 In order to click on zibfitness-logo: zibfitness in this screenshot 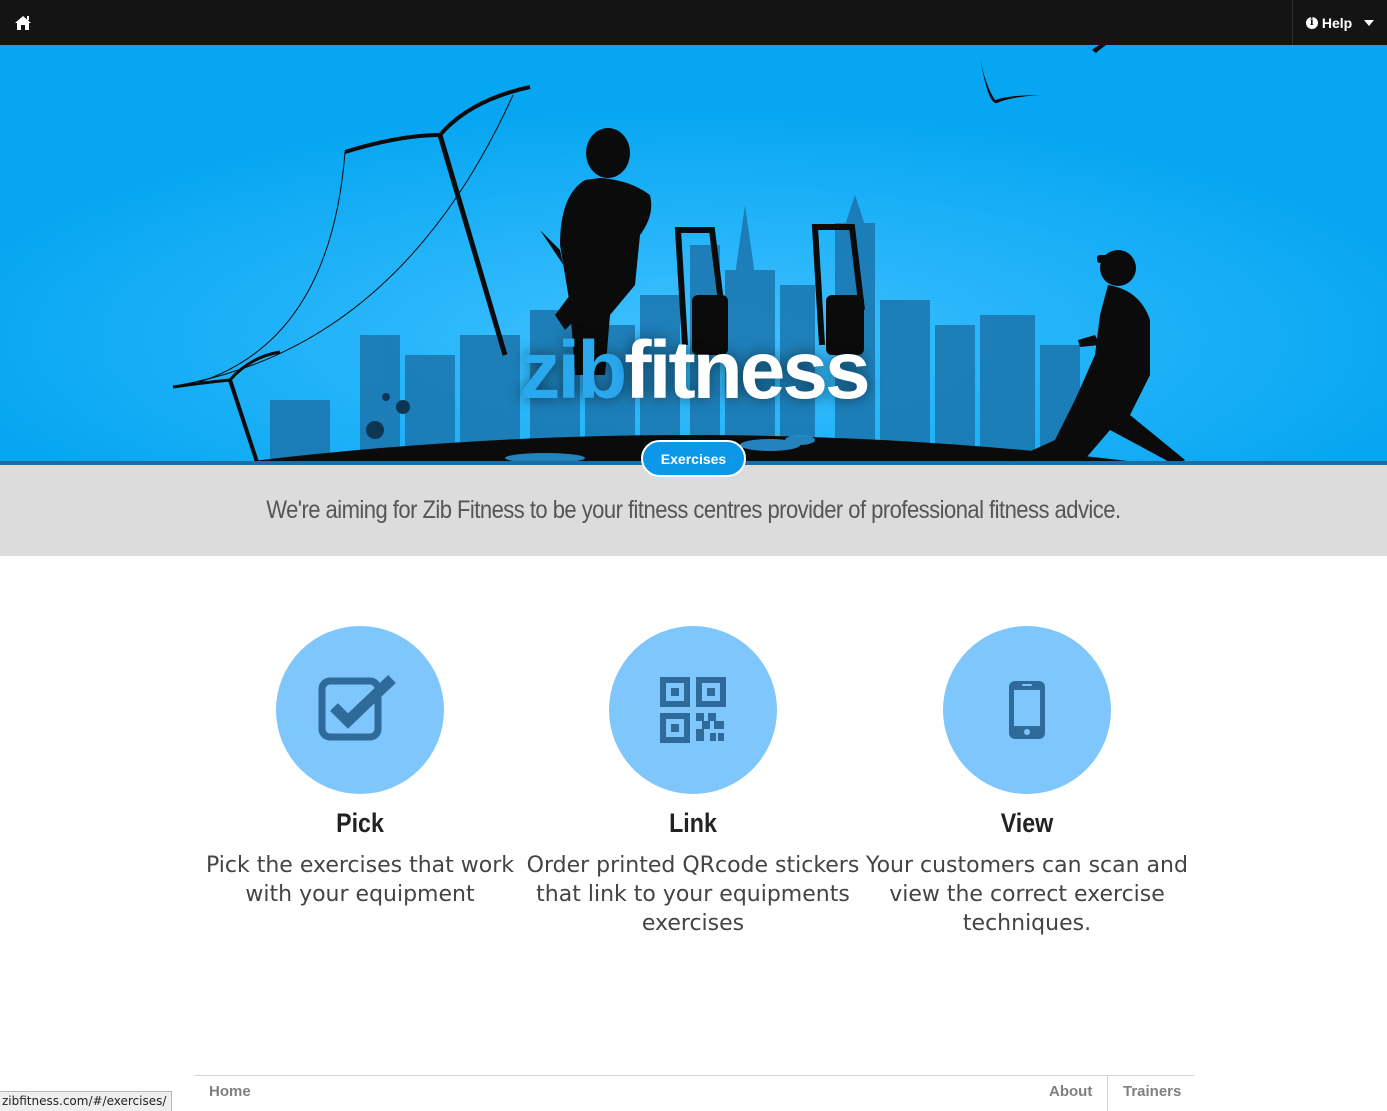, I will do `click(693, 371)`.